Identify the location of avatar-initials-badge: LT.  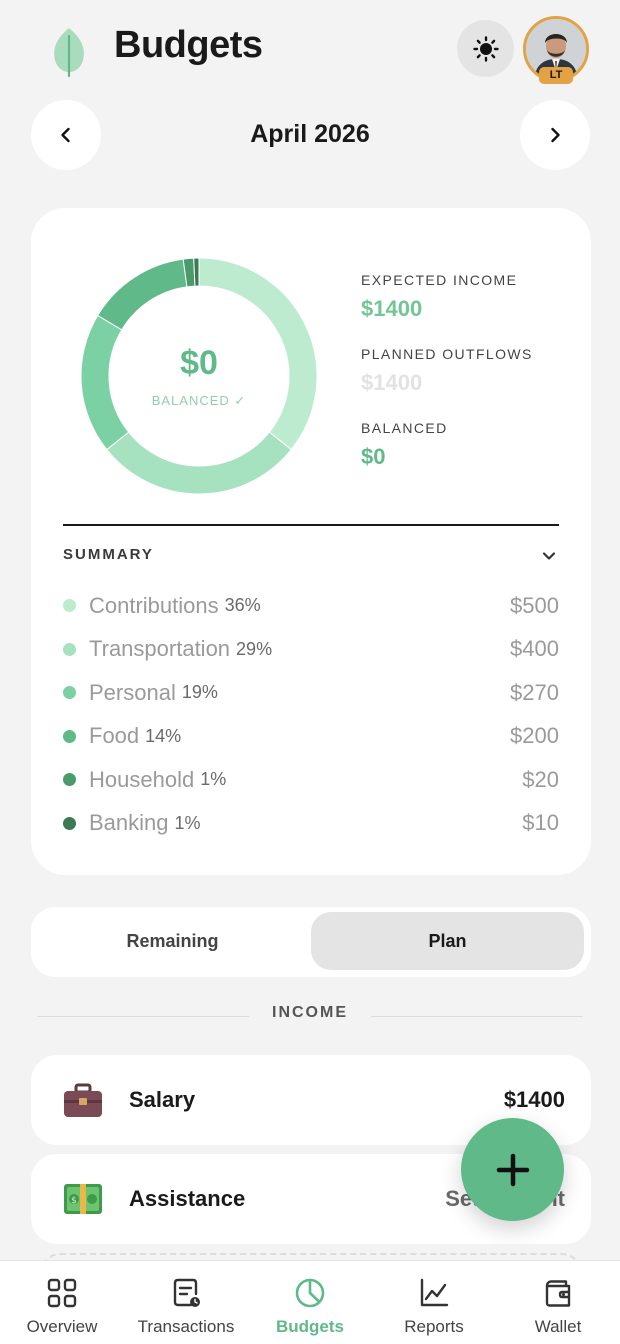
(556, 75).